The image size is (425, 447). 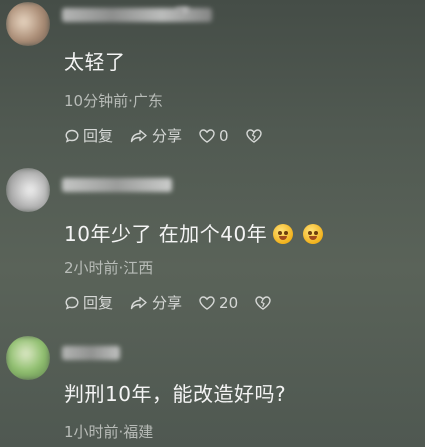 I want to click on comment-text: 太轻了, so click(x=95, y=62).